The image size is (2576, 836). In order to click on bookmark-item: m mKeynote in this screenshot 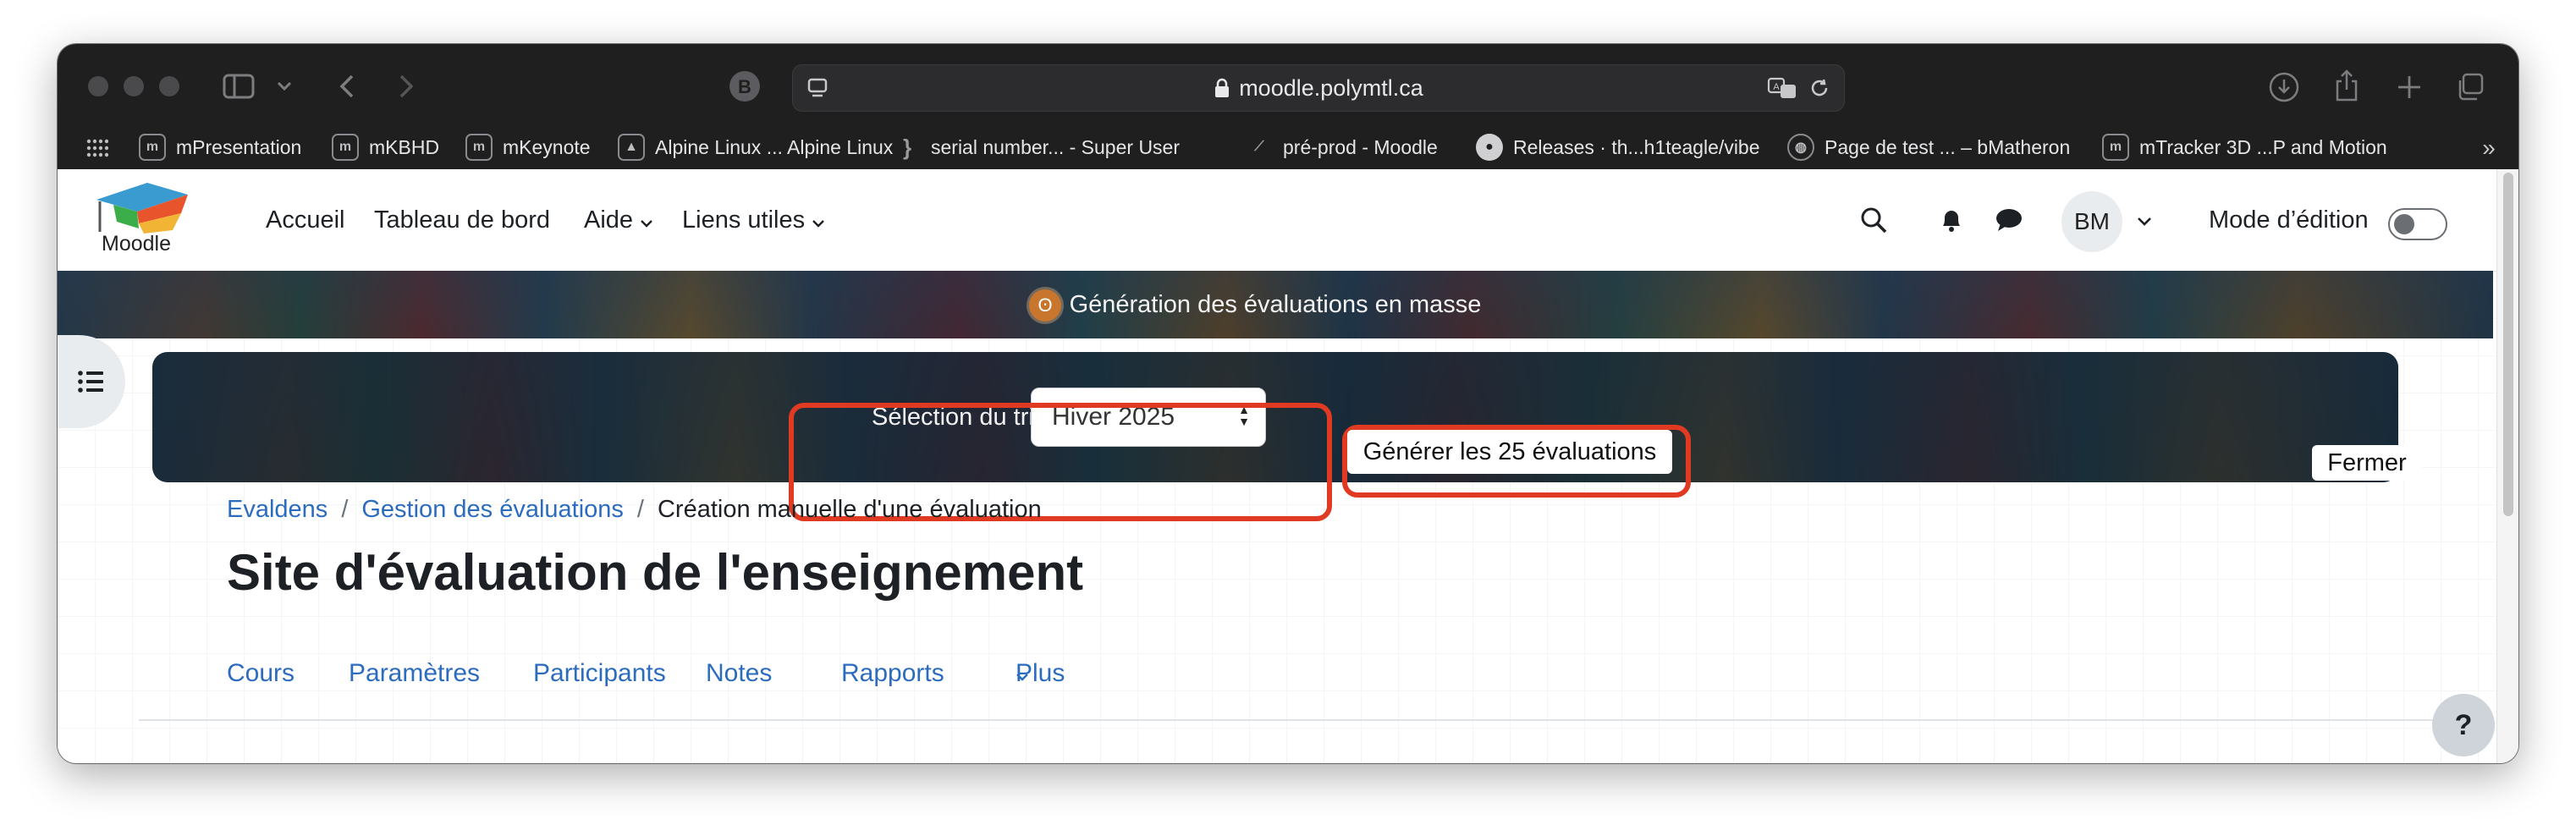, I will do `click(528, 147)`.